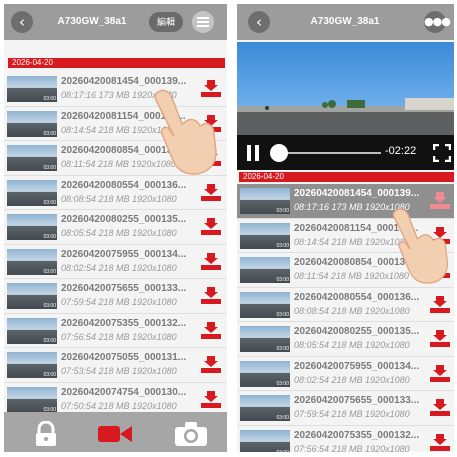  What do you see at coordinates (46, 434) in the screenshot?
I see `lock-icon` at bounding box center [46, 434].